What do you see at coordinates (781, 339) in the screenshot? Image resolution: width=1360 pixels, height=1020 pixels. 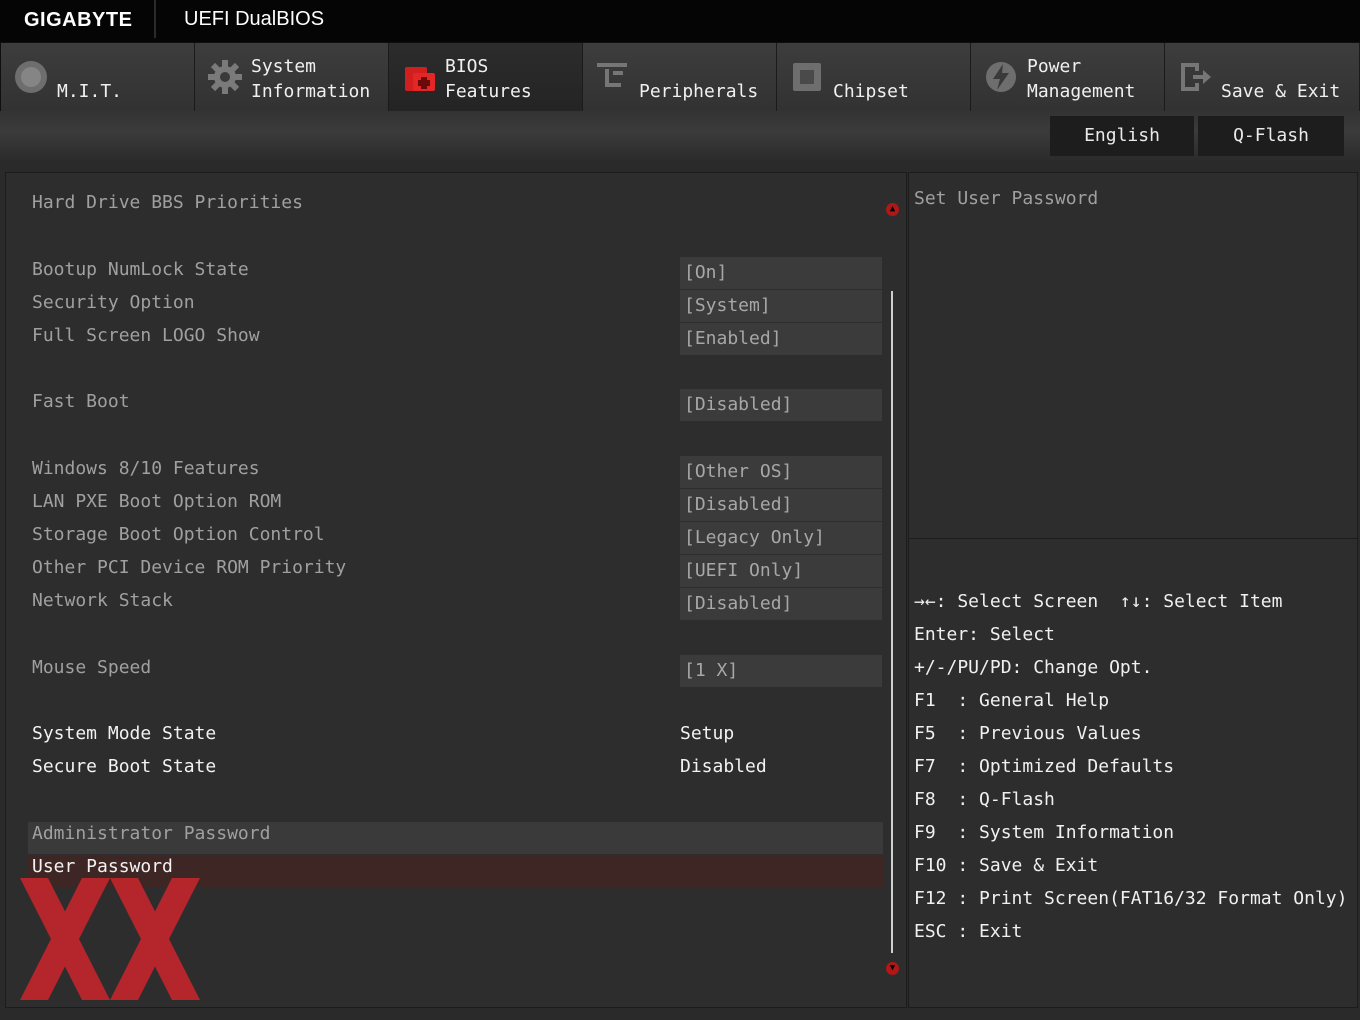 I see `setting-logo-value: [Enabled]` at bounding box center [781, 339].